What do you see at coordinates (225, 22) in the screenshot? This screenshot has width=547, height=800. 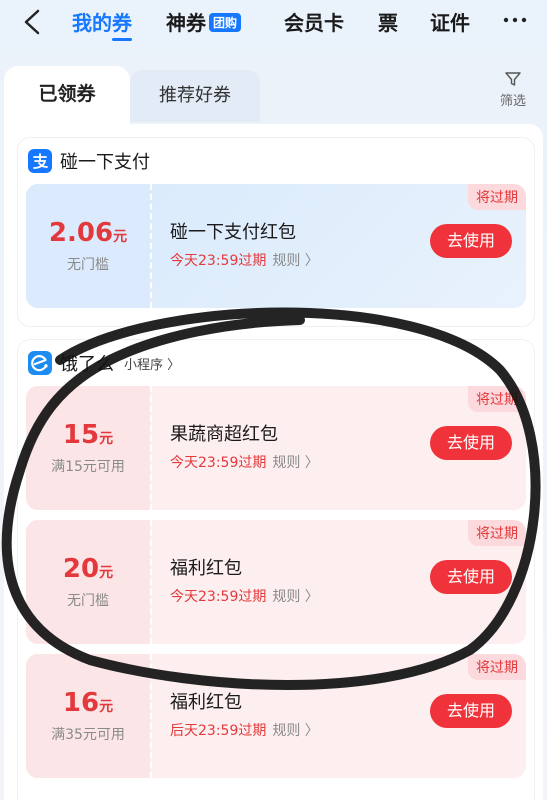 I see `group-buy-badge: 团购` at bounding box center [225, 22].